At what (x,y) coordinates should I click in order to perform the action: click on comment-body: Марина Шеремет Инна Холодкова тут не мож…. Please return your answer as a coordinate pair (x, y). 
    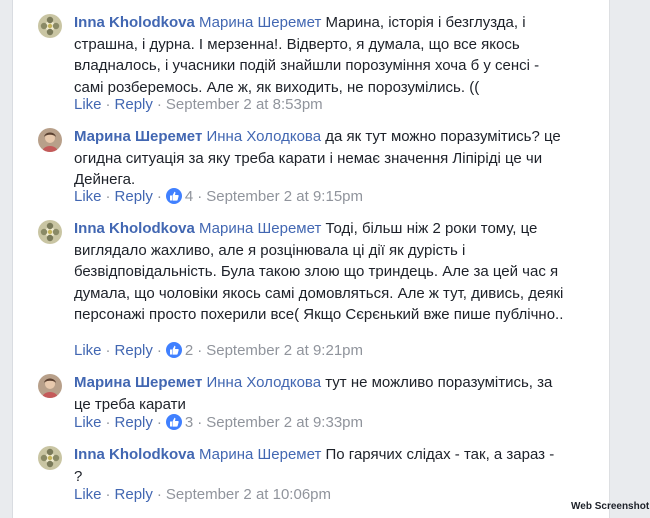
    Looking at the image, I should click on (319, 393).